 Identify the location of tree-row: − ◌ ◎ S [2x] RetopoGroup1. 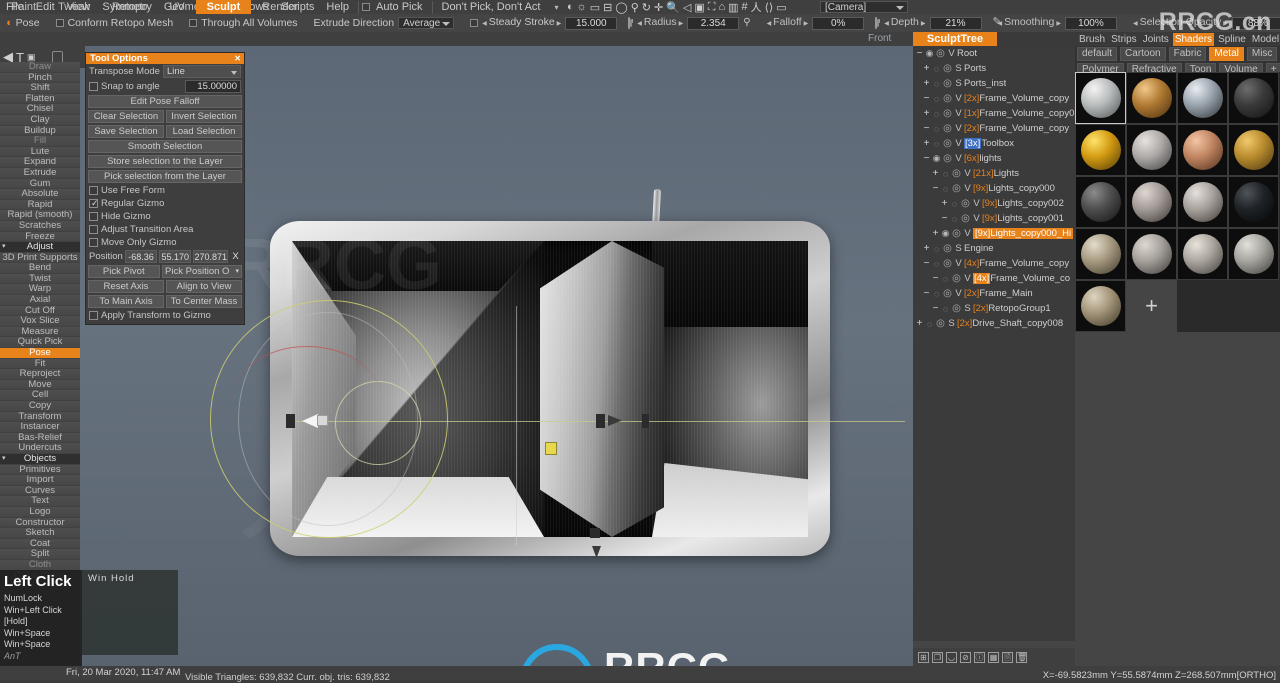
(994, 308).